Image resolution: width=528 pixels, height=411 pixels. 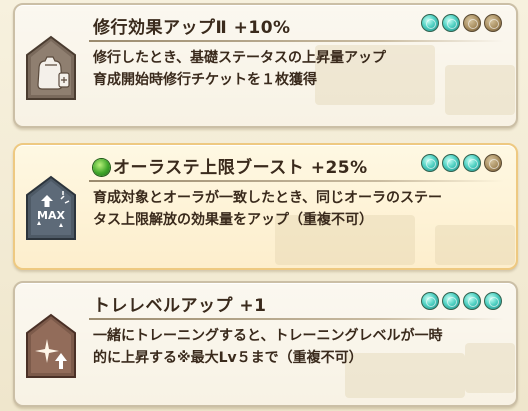 What do you see at coordinates (180, 306) in the screenshot?
I see `skill-title: トレレベルアップ +1` at bounding box center [180, 306].